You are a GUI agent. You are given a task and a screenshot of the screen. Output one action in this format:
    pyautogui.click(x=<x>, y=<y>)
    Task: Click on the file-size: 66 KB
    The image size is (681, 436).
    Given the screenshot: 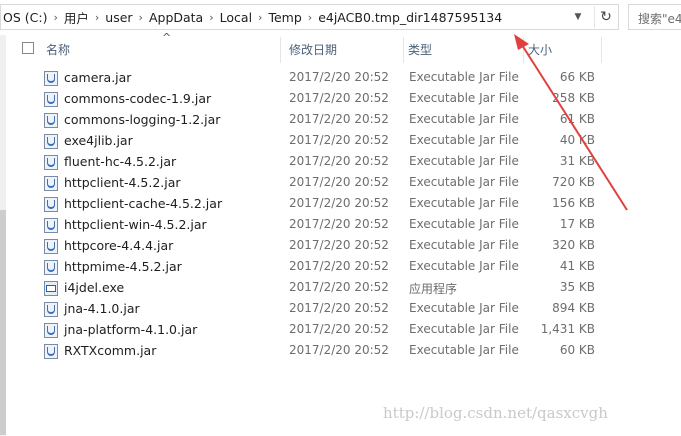 What is the action you would take?
    pyautogui.click(x=577, y=77)
    